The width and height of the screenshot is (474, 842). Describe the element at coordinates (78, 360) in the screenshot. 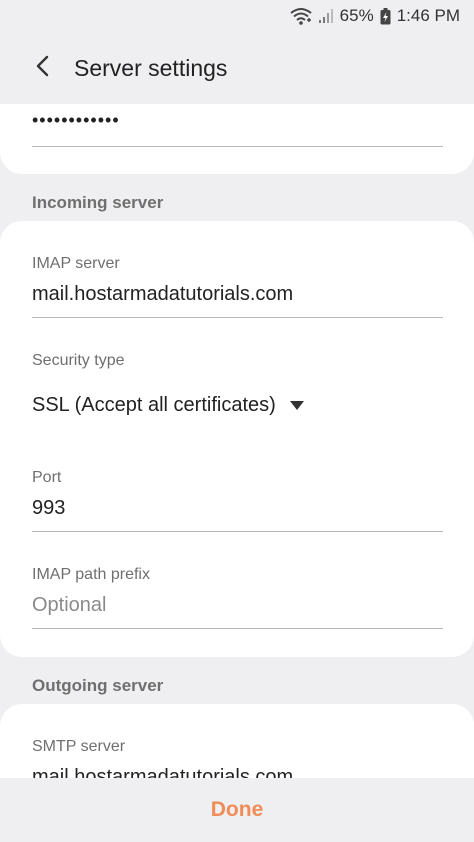

I see `security-type-label: Security type` at that location.